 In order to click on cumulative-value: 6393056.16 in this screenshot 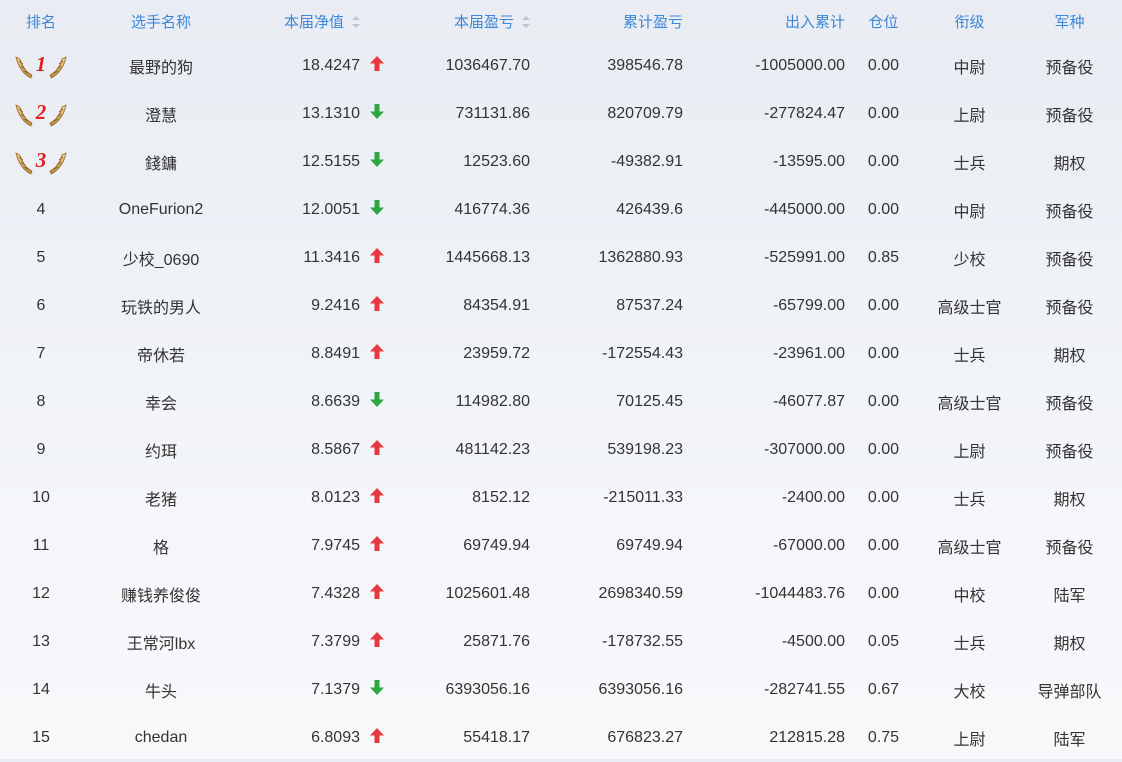, I will do `click(640, 689)`.